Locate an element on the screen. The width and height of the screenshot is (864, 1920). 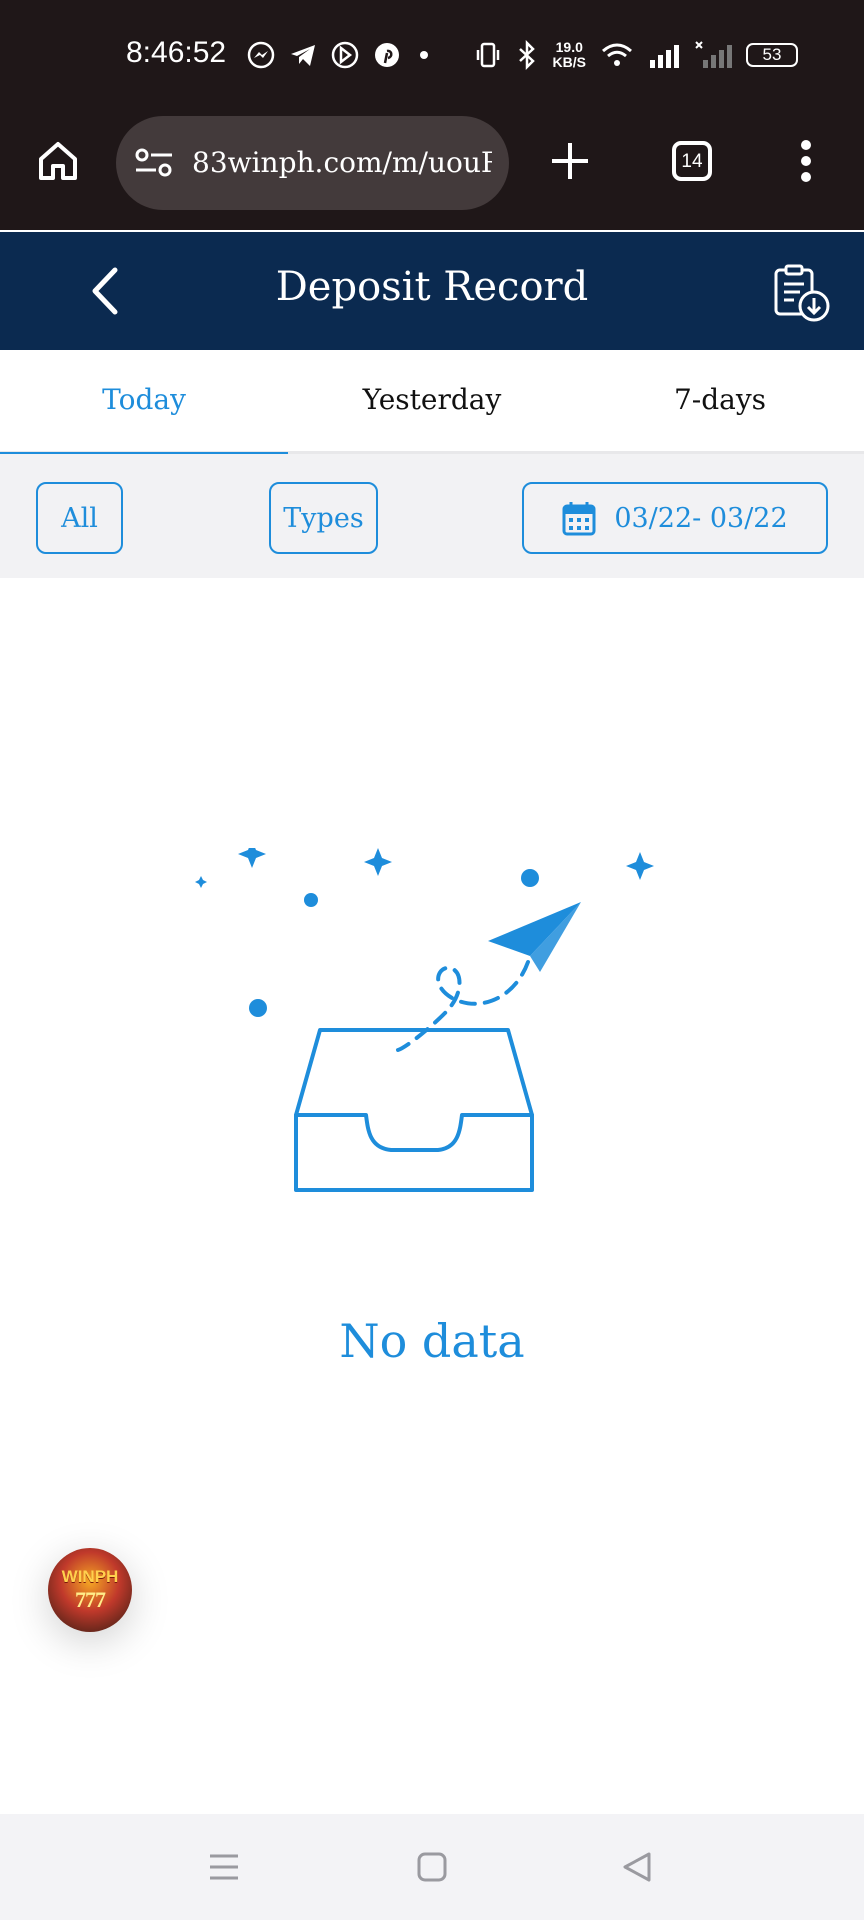
tab-today-label: Today is located at coordinates (144, 399).